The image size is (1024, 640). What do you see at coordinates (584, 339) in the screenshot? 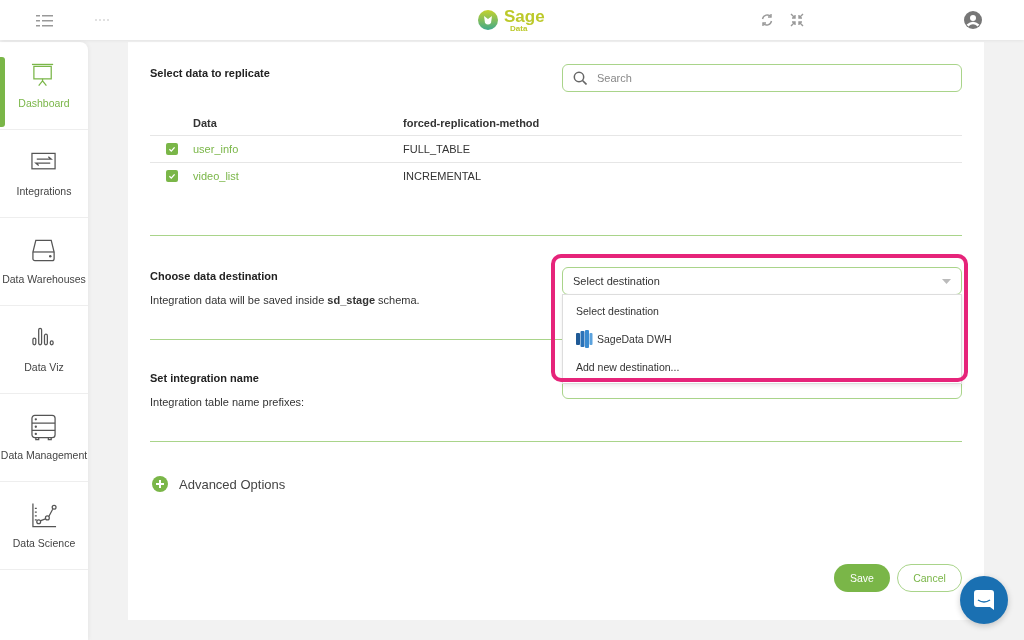
I see `database-icon` at bounding box center [584, 339].